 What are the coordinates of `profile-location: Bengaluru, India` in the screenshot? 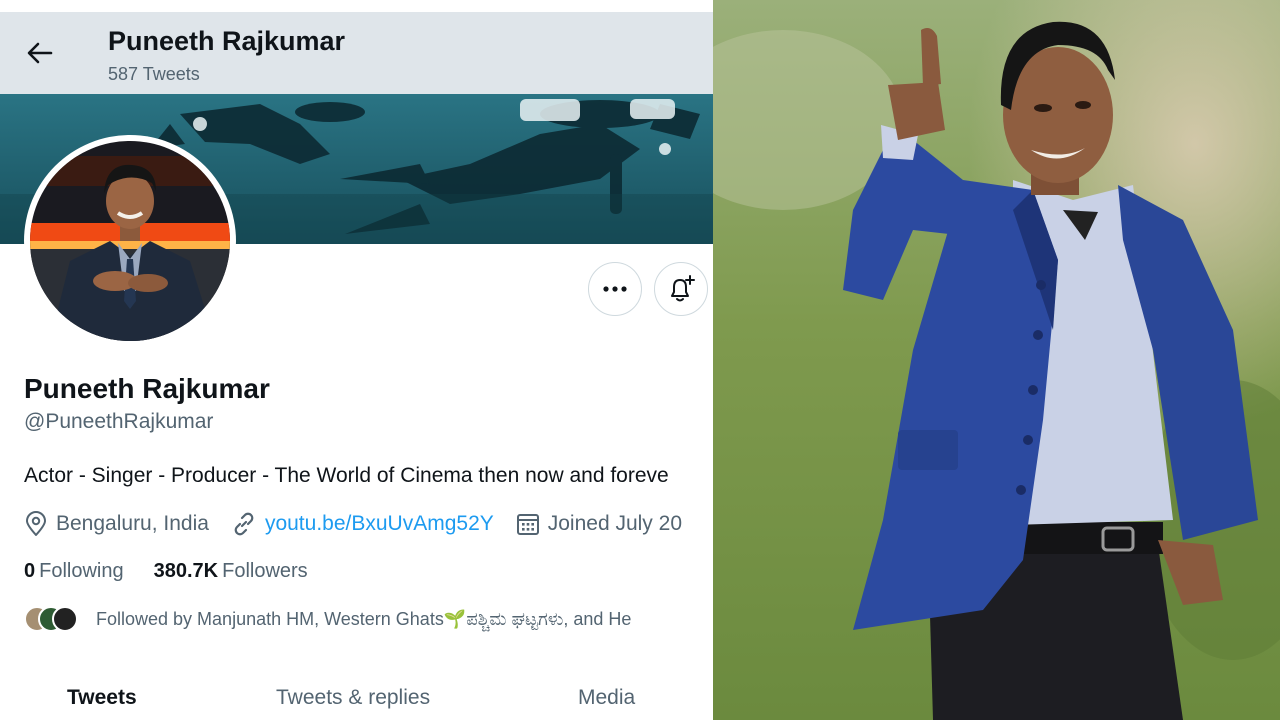 It's located at (116, 524).